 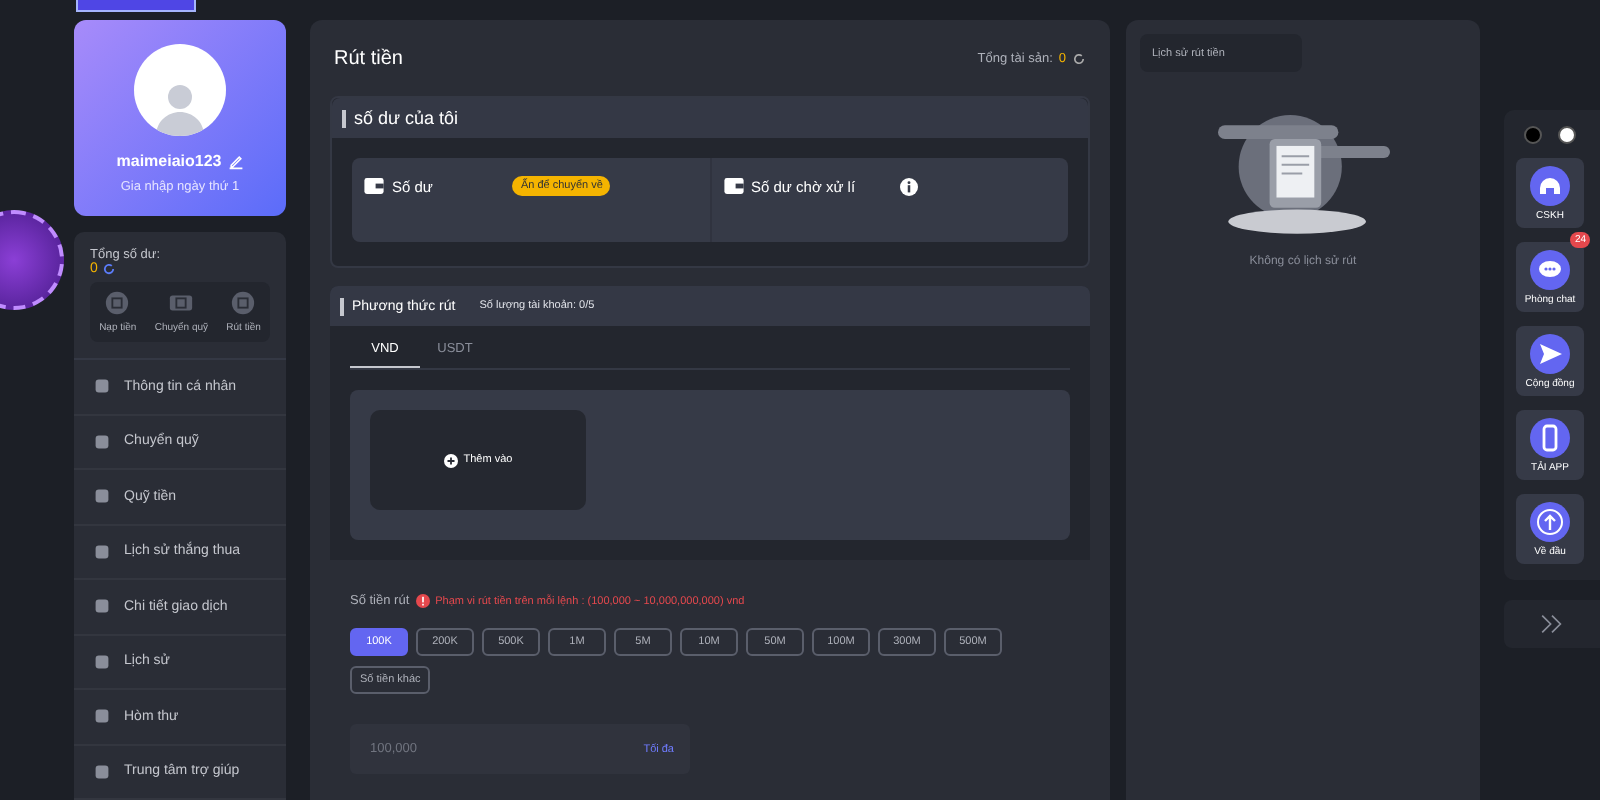 What do you see at coordinates (136, 6) in the screenshot?
I see `nav-tab` at bounding box center [136, 6].